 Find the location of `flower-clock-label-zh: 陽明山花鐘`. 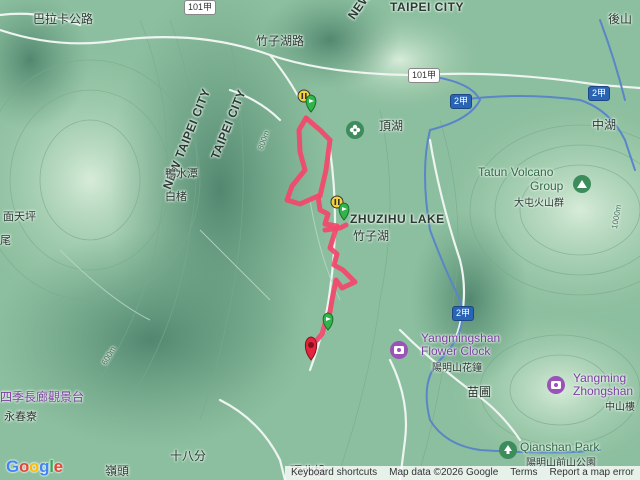

flower-clock-label-zh: 陽明山花鐘 is located at coordinates (457, 368).